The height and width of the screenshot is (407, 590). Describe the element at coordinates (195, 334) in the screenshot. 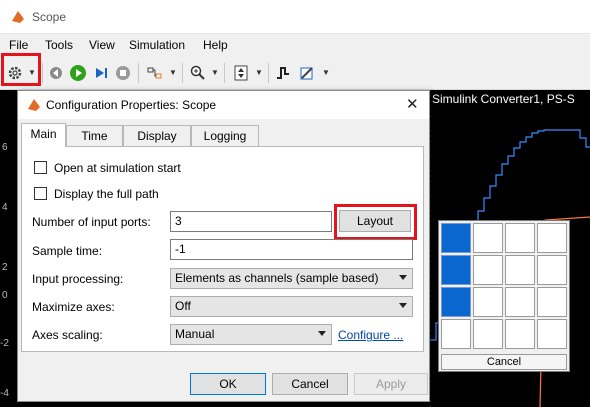

I see `axes-scaling-value: Manual` at that location.